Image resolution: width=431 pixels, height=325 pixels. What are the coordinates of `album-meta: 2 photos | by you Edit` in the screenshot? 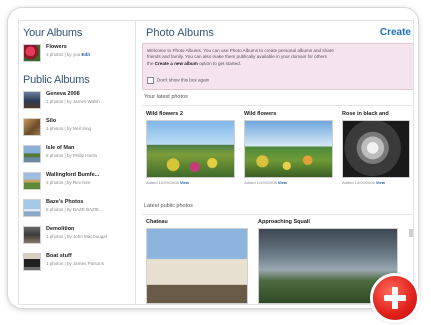 It's located at (68, 54).